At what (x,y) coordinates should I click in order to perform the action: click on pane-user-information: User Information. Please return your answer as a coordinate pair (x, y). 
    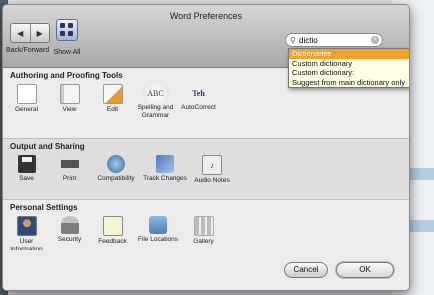
    Looking at the image, I should click on (26, 232).